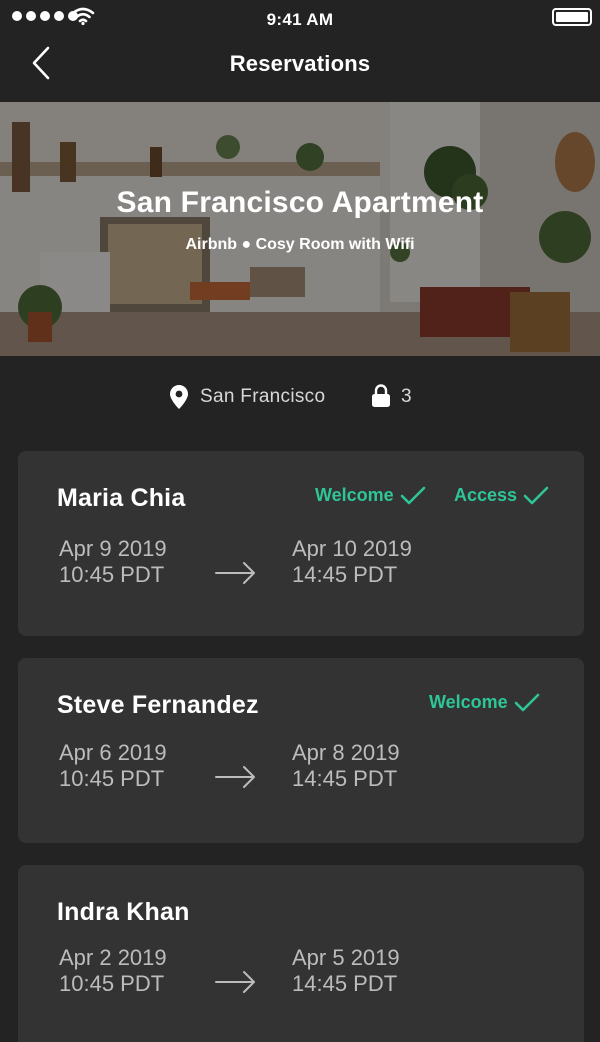  I want to click on page-title: Reservations, so click(300, 63).